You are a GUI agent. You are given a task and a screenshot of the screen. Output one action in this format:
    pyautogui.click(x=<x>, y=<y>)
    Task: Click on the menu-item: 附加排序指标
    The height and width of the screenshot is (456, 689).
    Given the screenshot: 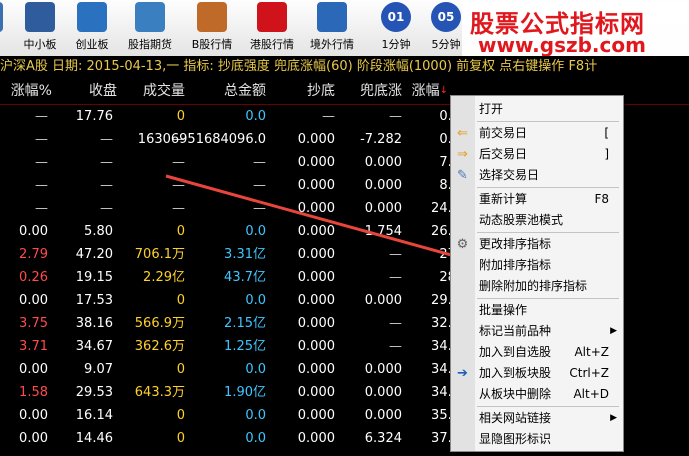 What is the action you would take?
    pyautogui.click(x=537, y=265)
    